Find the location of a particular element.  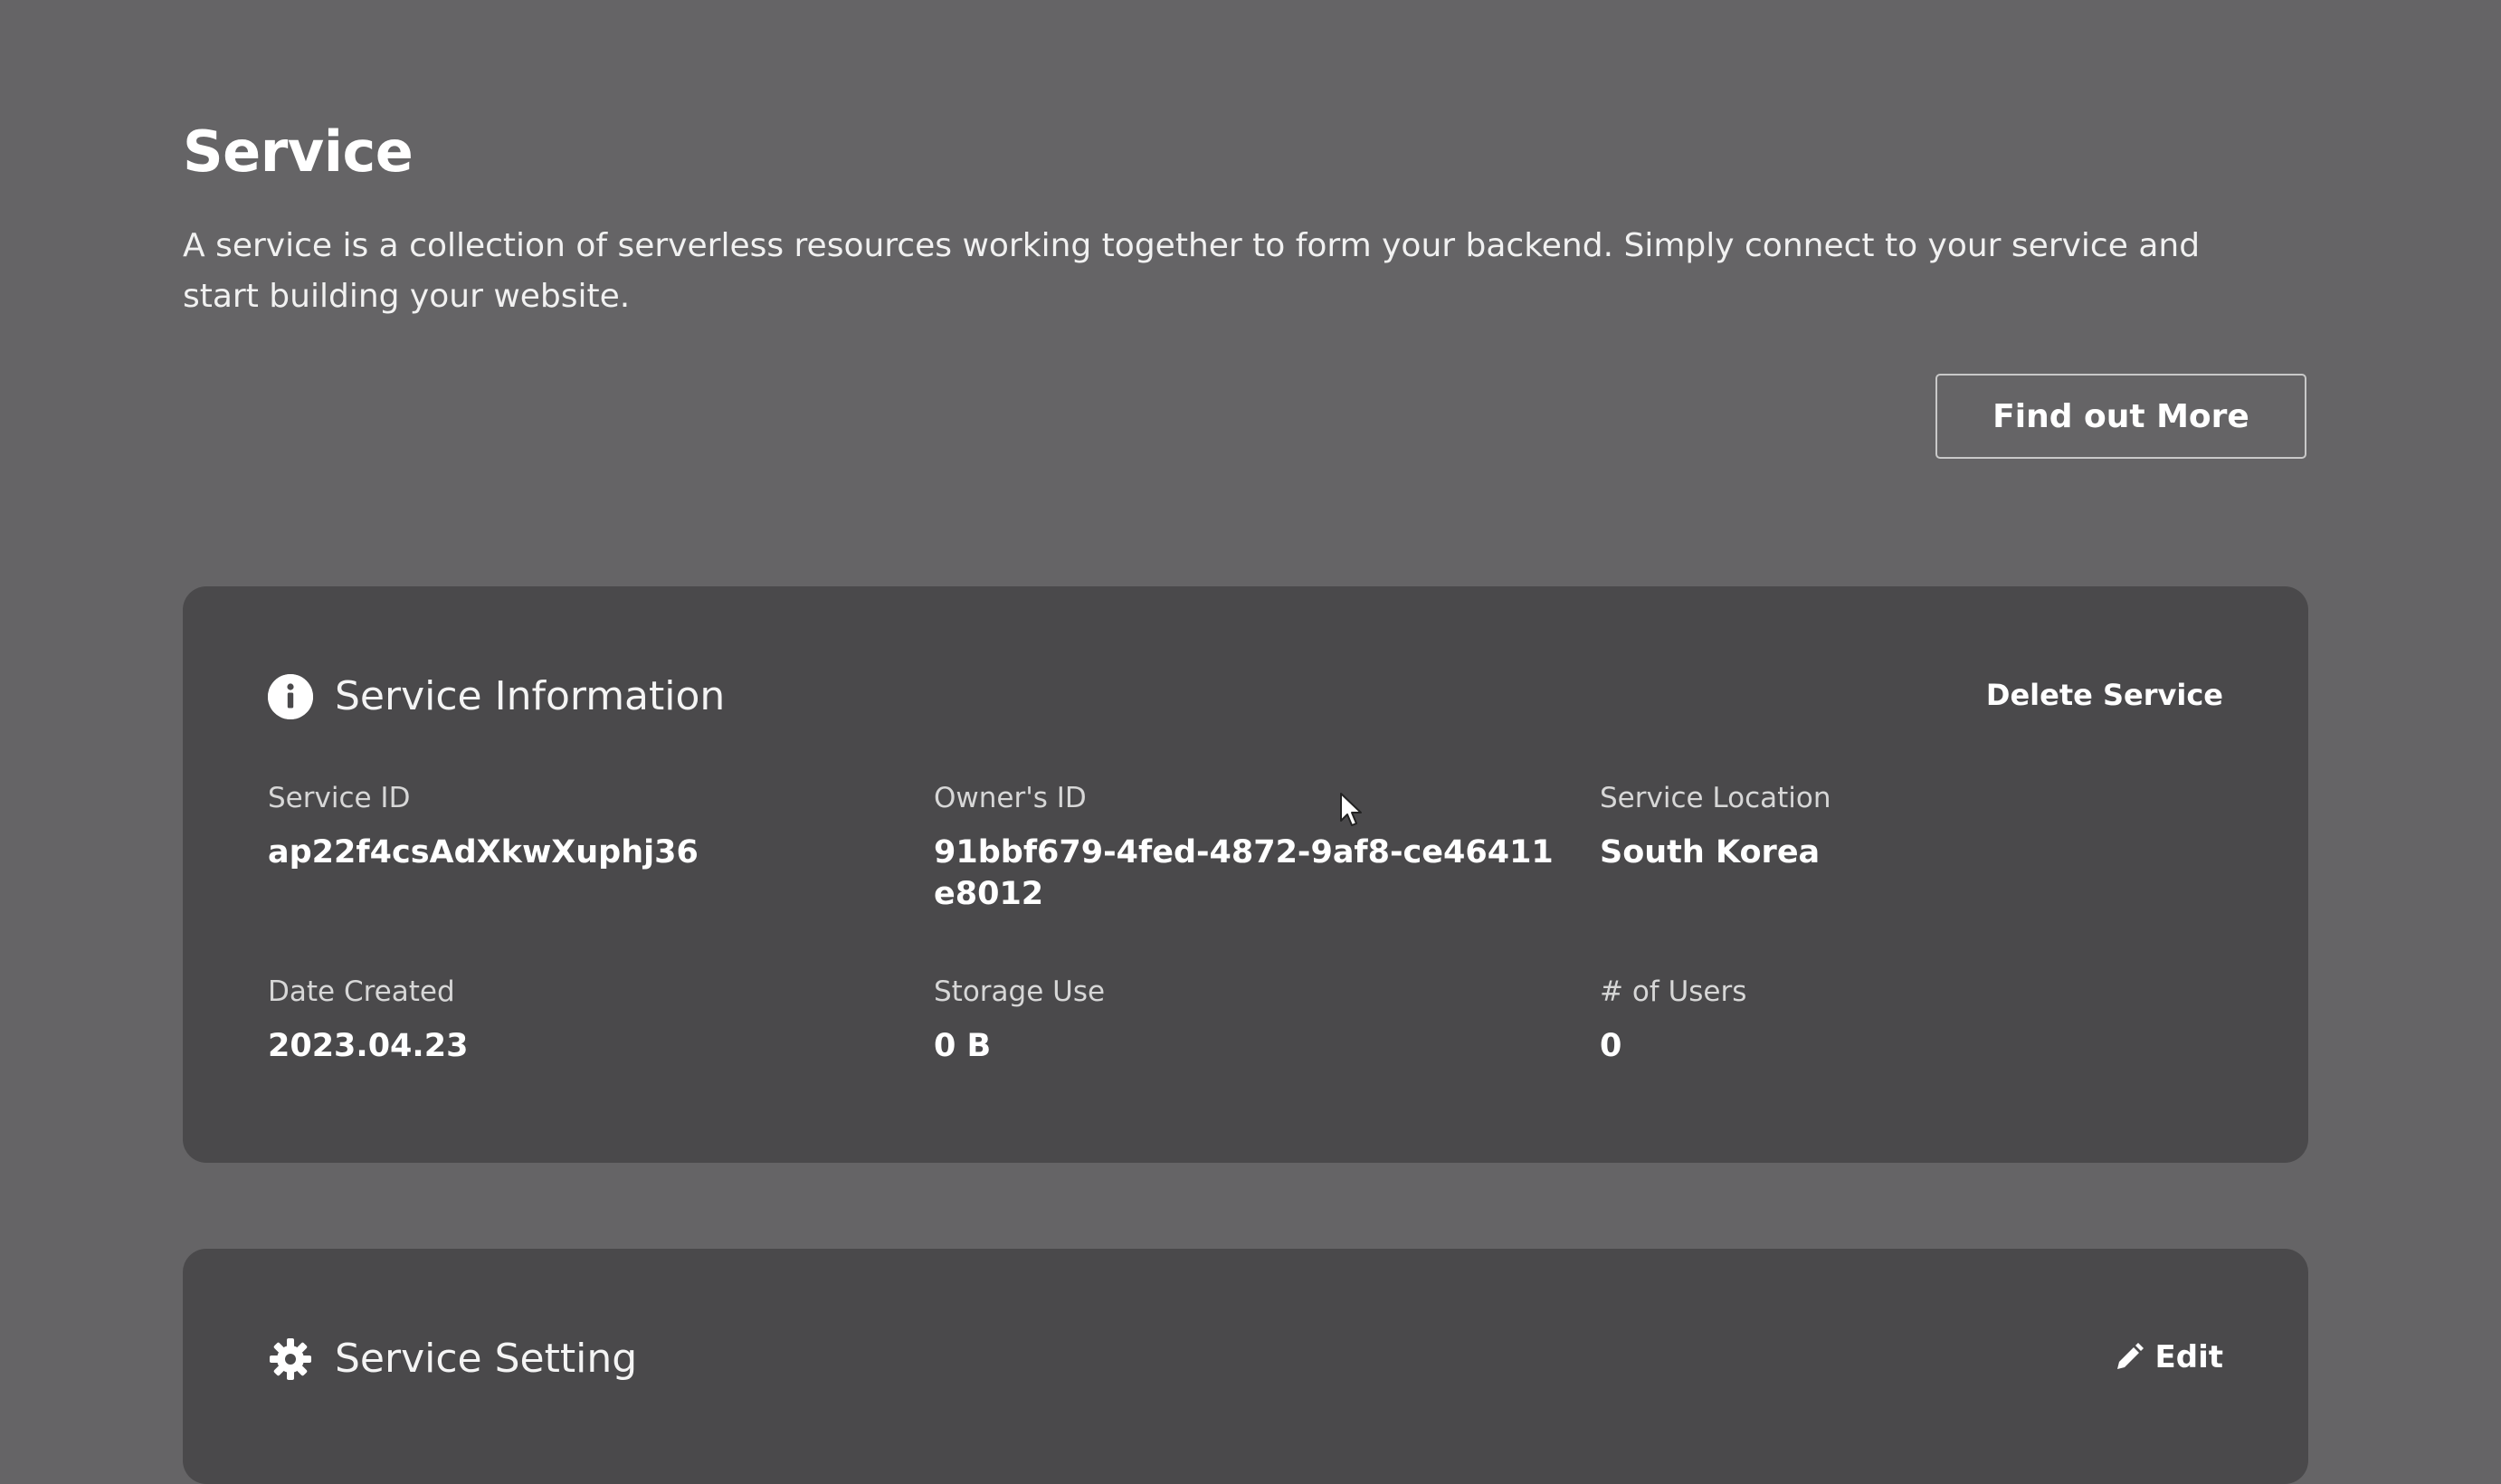

user-count-label: # of Users is located at coordinates (1673, 992).